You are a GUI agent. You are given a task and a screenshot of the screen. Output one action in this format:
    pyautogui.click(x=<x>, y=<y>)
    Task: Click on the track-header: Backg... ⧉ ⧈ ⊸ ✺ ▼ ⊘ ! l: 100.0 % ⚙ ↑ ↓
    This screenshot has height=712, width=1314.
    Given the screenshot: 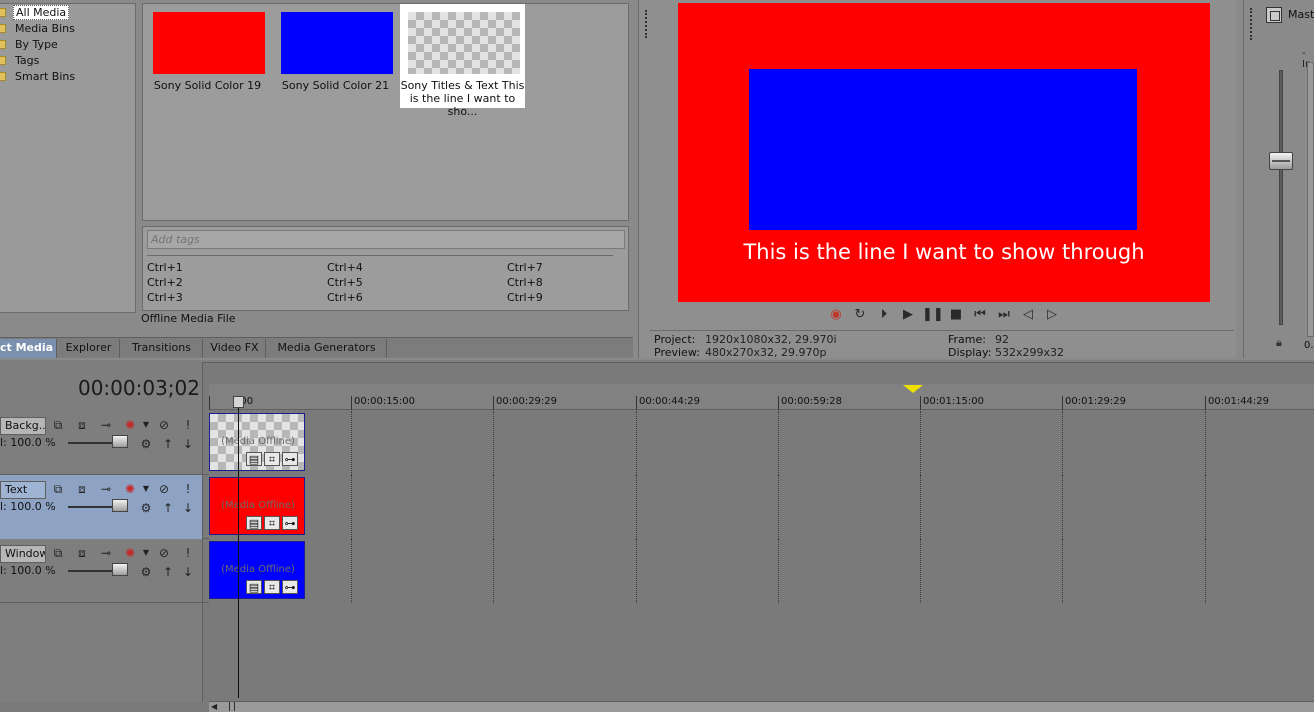 What is the action you would take?
    pyautogui.click(x=101, y=443)
    